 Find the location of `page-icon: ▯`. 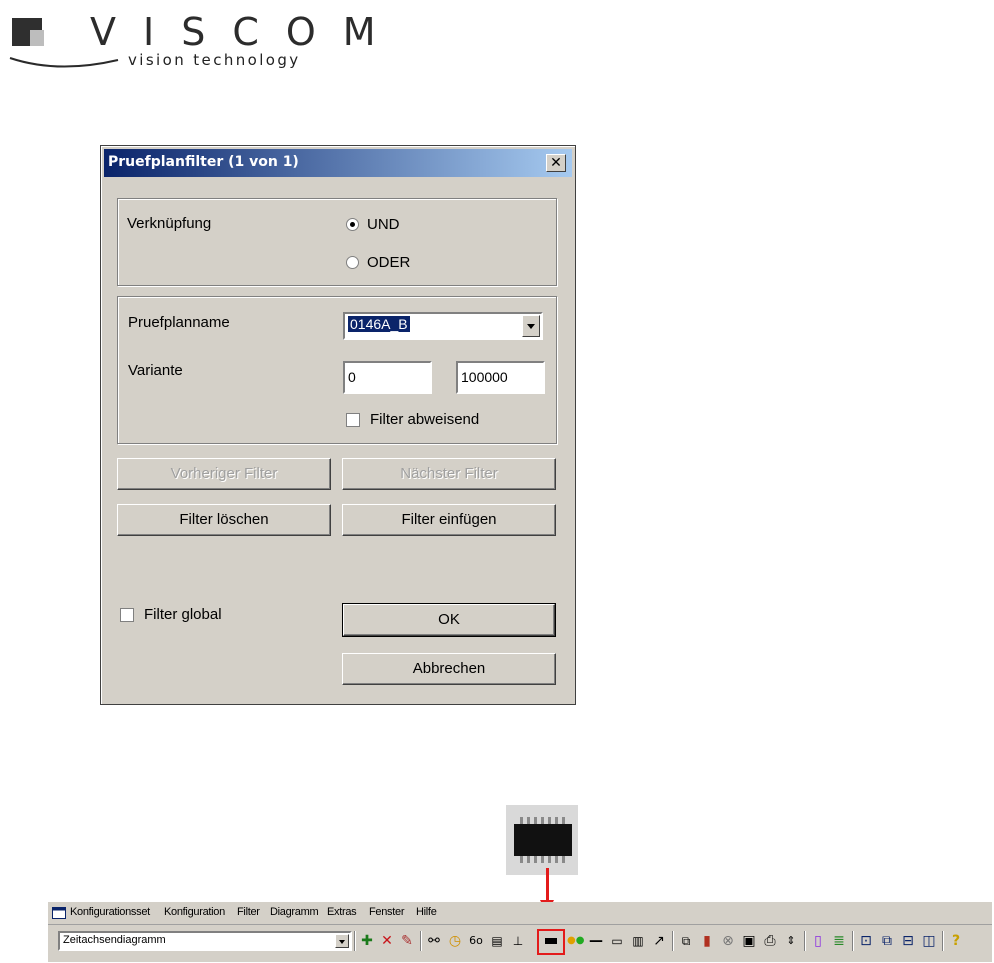

page-icon: ▯ is located at coordinates (818, 941).